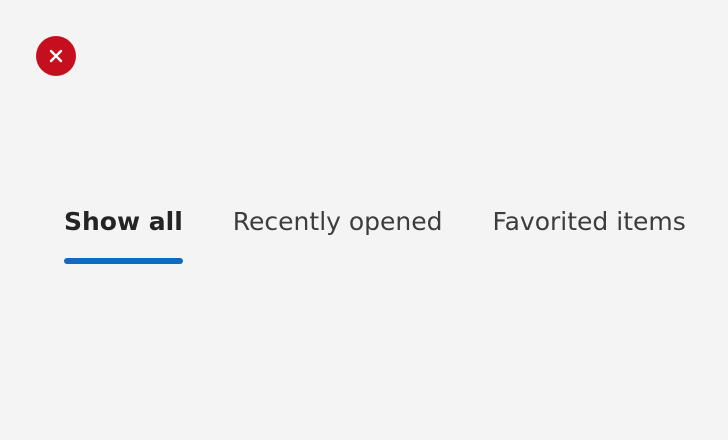  Describe the element at coordinates (589, 221) in the screenshot. I see `tab-label: Favorited items` at that location.